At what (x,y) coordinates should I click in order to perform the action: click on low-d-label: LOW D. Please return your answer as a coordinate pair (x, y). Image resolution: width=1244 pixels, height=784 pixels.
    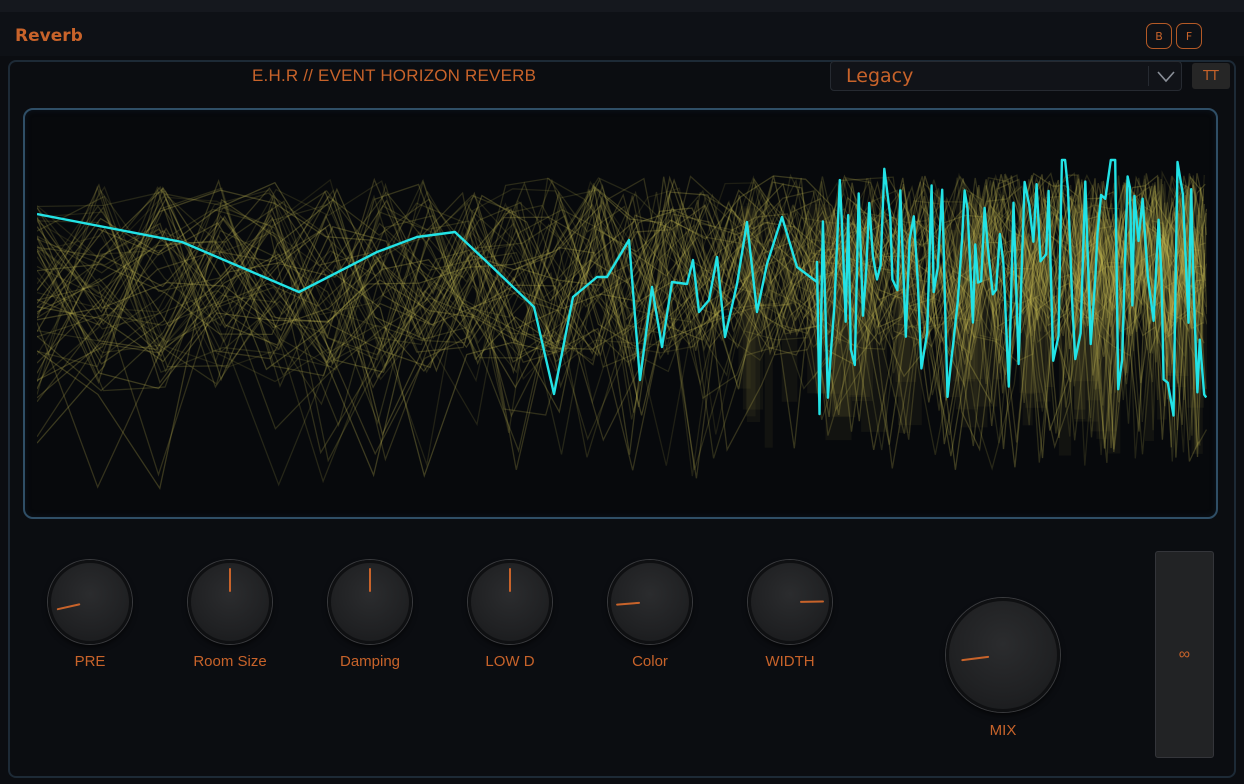
    Looking at the image, I should click on (510, 661).